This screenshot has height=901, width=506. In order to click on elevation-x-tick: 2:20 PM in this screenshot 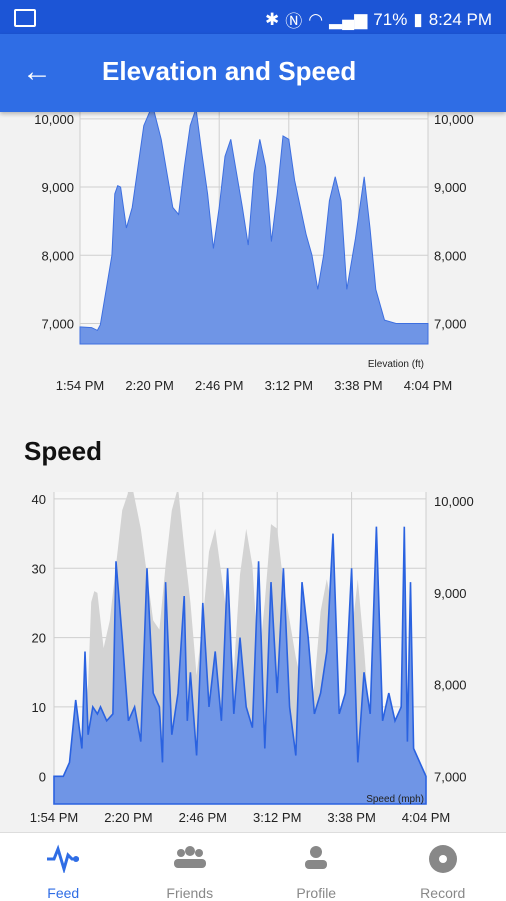, I will do `click(149, 385)`.